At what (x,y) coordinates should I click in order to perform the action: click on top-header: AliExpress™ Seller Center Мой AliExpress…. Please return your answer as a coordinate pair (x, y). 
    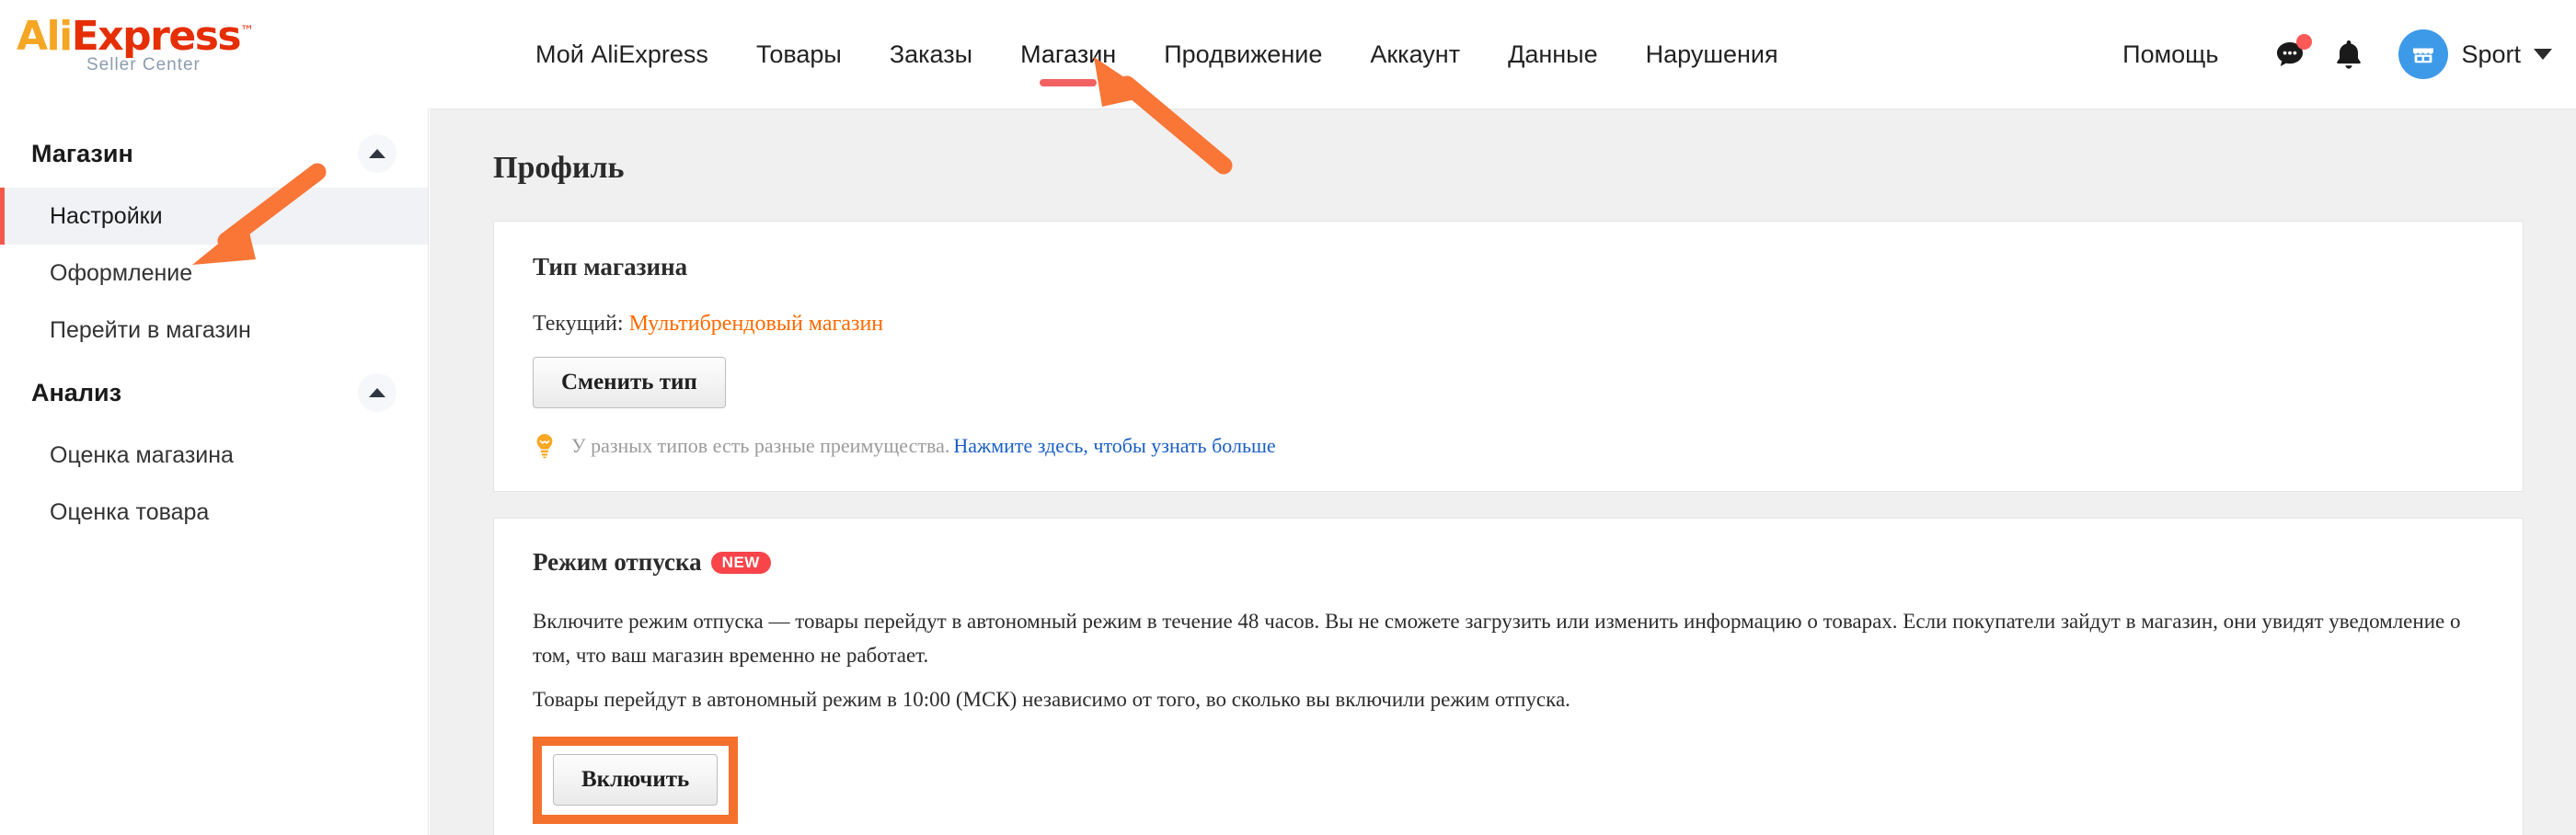
    Looking at the image, I should click on (1288, 55).